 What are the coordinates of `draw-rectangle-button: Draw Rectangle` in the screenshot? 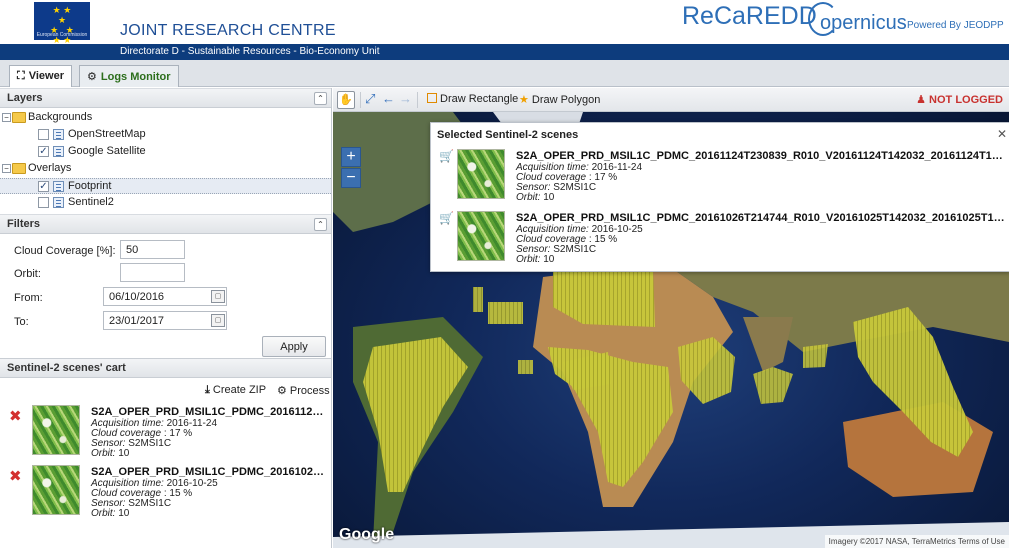 It's located at (472, 102).